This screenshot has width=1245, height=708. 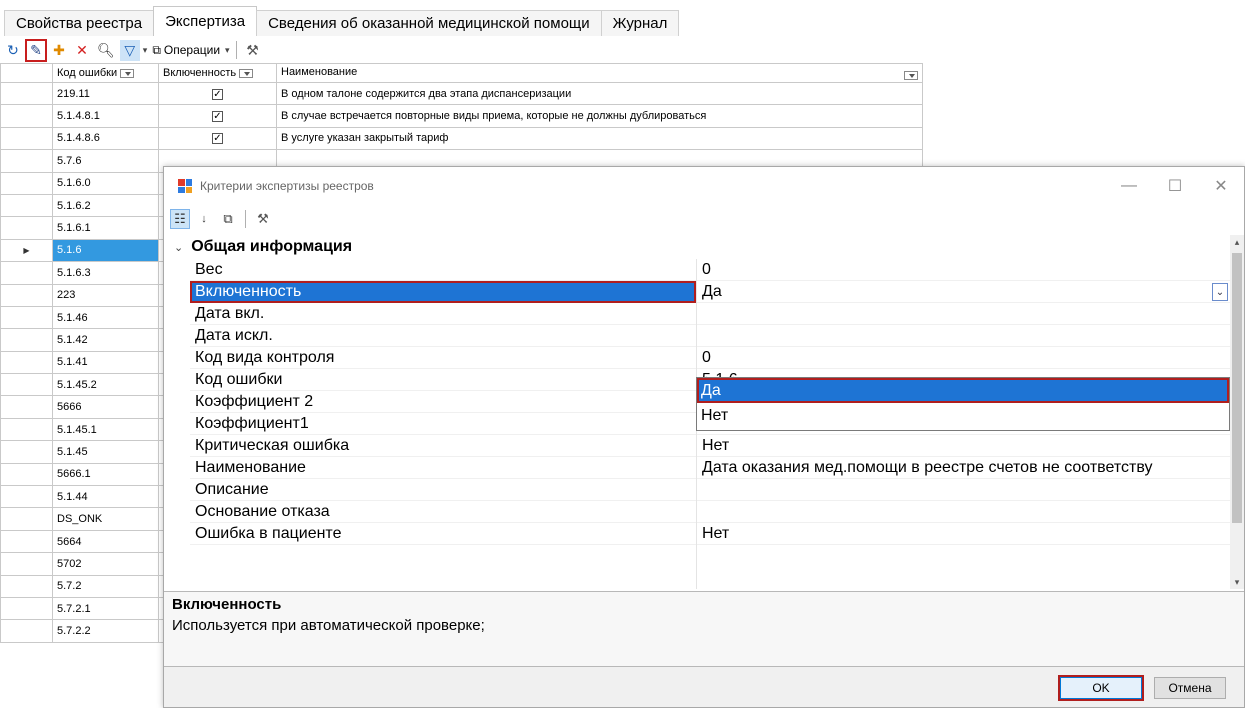 I want to click on cell-error-code: 5.1.6, so click(x=105, y=250).